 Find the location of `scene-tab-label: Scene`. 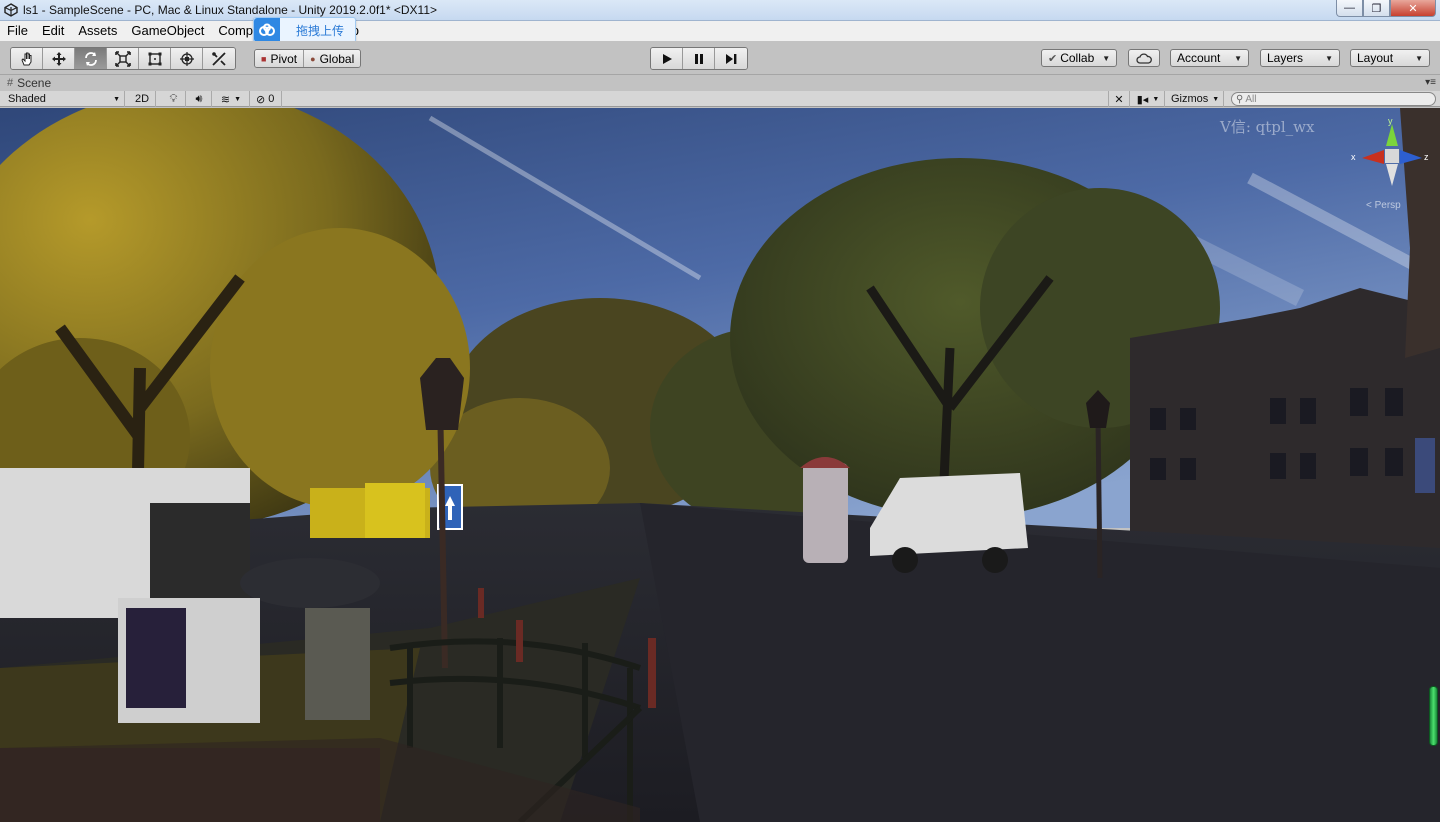

scene-tab-label: Scene is located at coordinates (34, 83).